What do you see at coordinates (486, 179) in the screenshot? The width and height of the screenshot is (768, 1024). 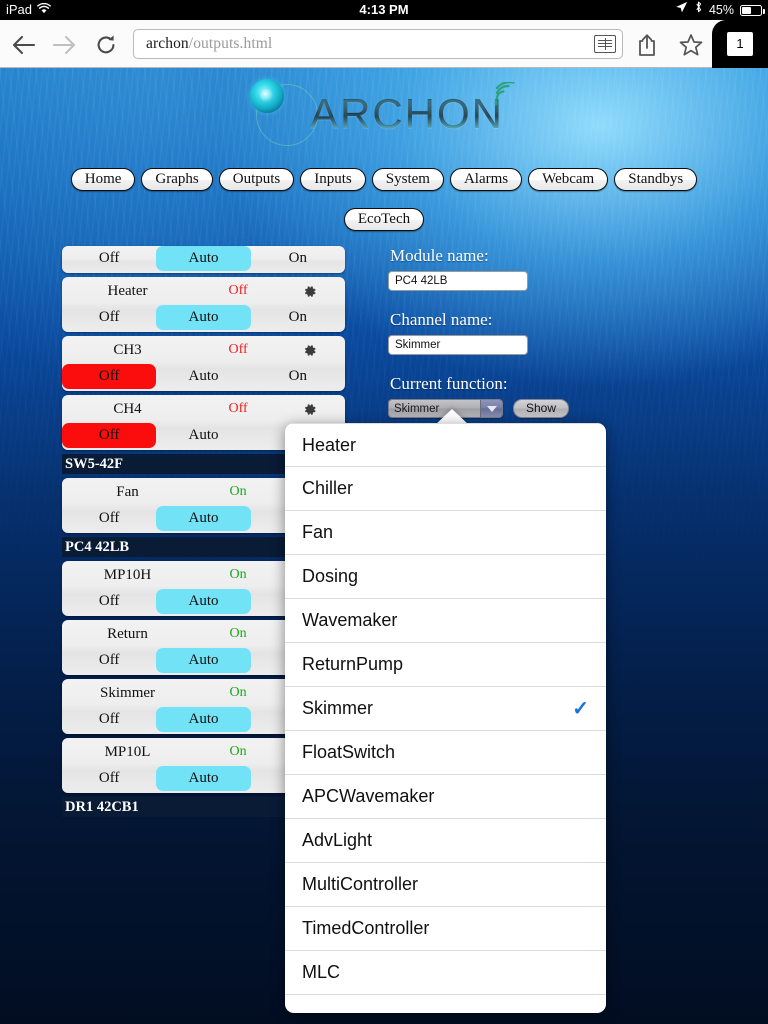 I see `nav-item-alarms: Alarms` at bounding box center [486, 179].